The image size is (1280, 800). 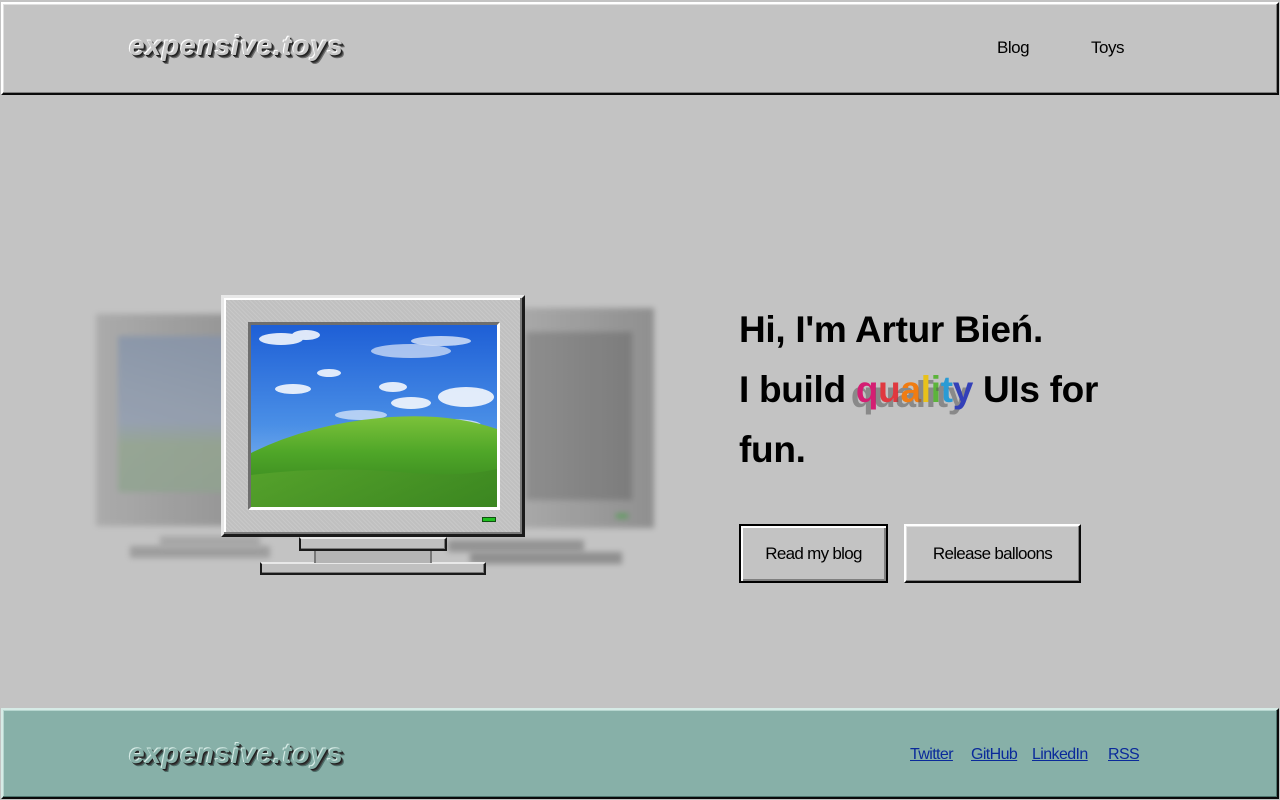 I want to click on rainbow-letter: u, so click(x=889, y=389).